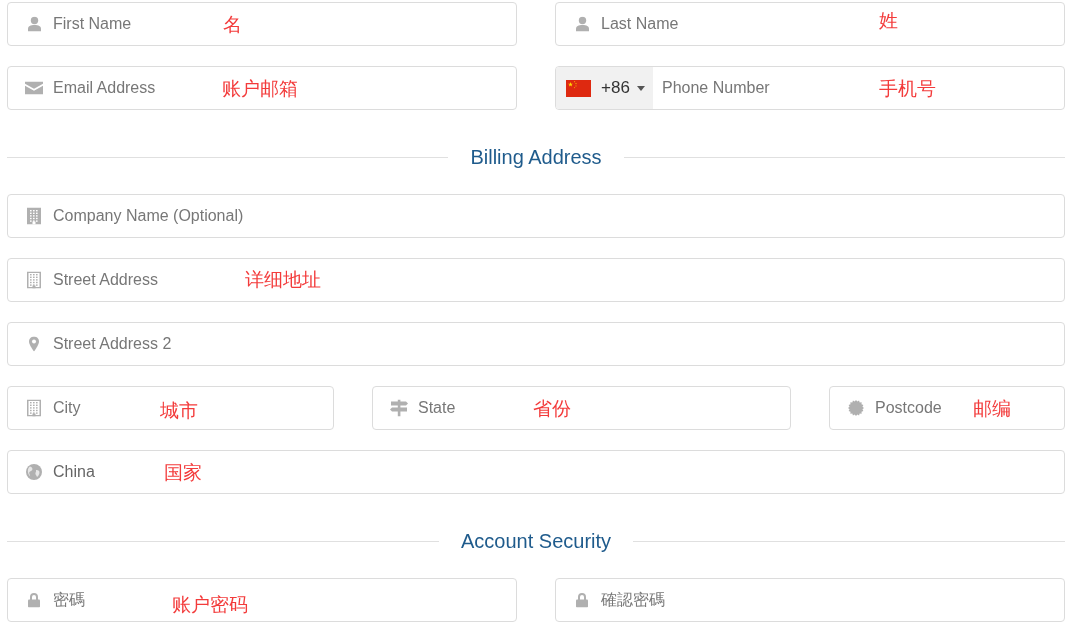 This screenshot has height=624, width=1072. I want to click on section-heading: Billing Address, so click(536, 157).